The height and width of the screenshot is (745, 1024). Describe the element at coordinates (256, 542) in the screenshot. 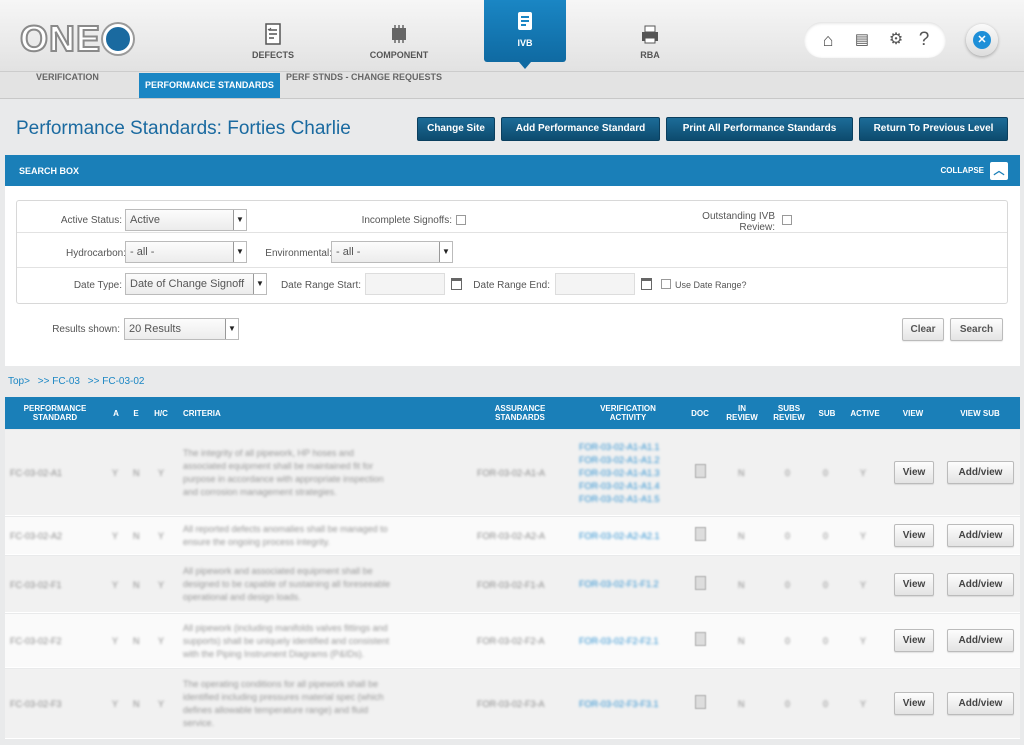

I see `criteria-line: ensure the ongoing process integrity.` at that location.